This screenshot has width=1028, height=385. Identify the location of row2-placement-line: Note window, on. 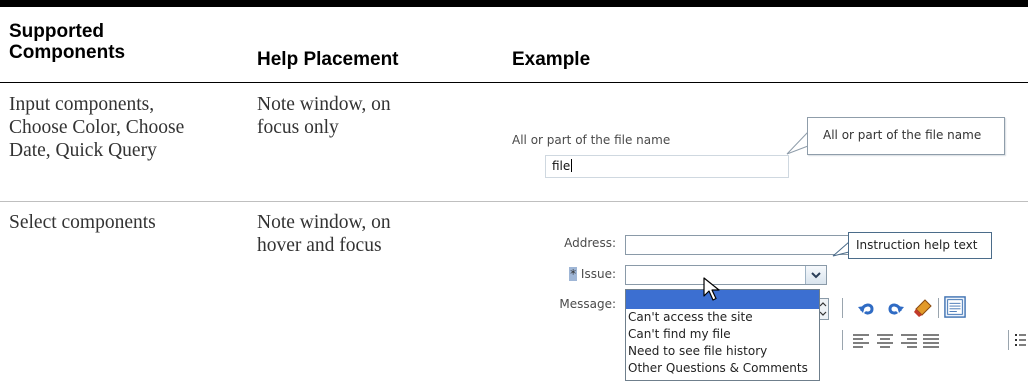
(324, 222).